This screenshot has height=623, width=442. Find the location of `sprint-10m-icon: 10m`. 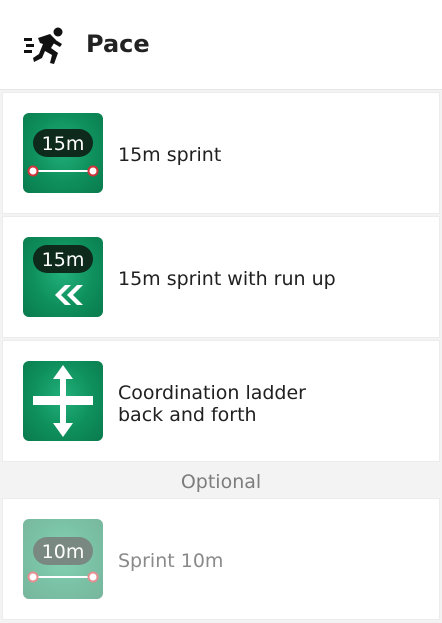

sprint-10m-icon: 10m is located at coordinates (63, 559).